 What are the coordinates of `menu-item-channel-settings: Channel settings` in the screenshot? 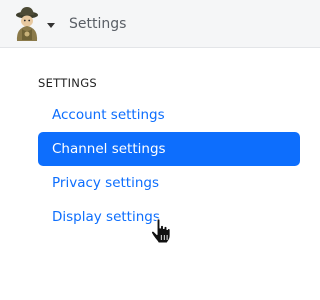 It's located at (169, 149).